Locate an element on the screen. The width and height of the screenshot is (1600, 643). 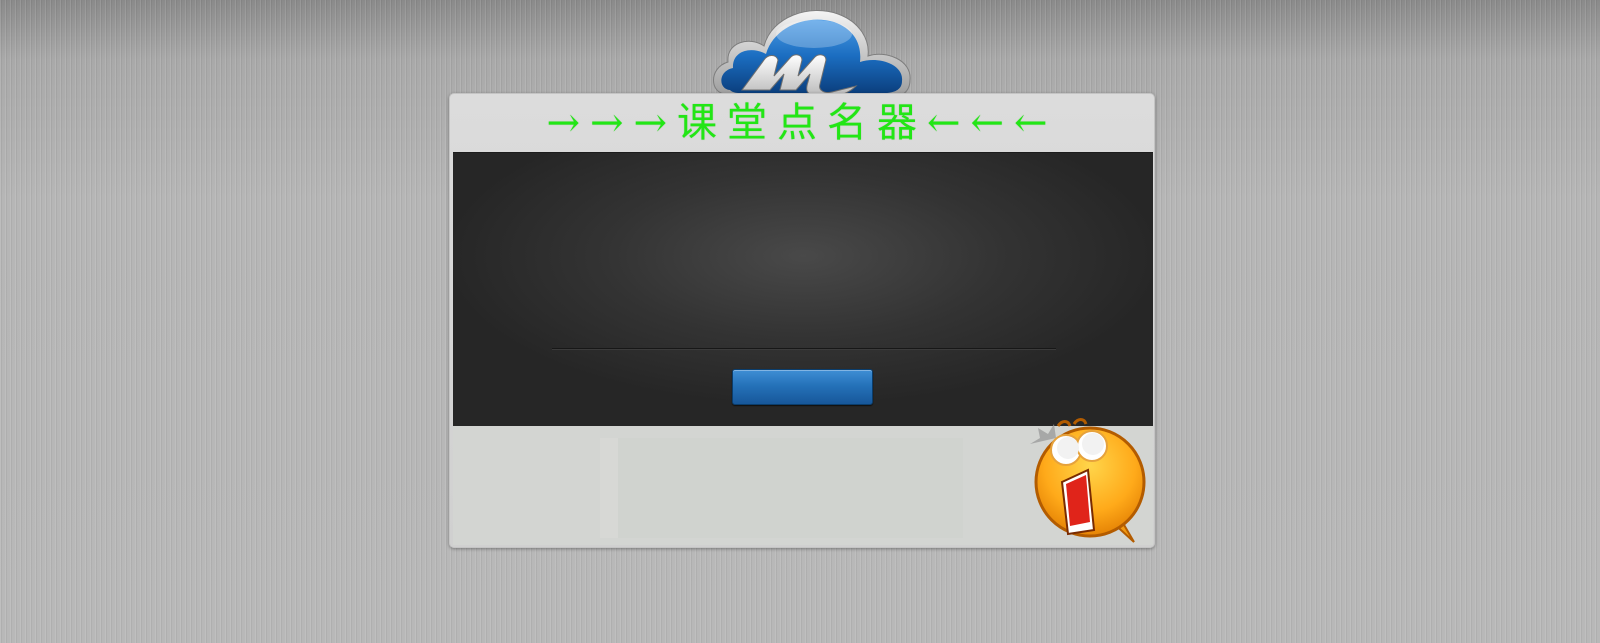
shocked-face-icon is located at coordinates (1086, 484).